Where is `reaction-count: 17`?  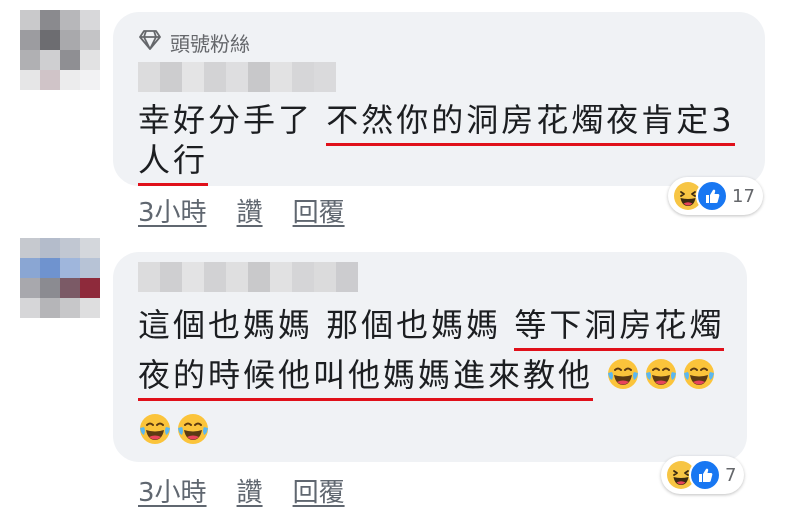 reaction-count: 17 is located at coordinates (743, 196).